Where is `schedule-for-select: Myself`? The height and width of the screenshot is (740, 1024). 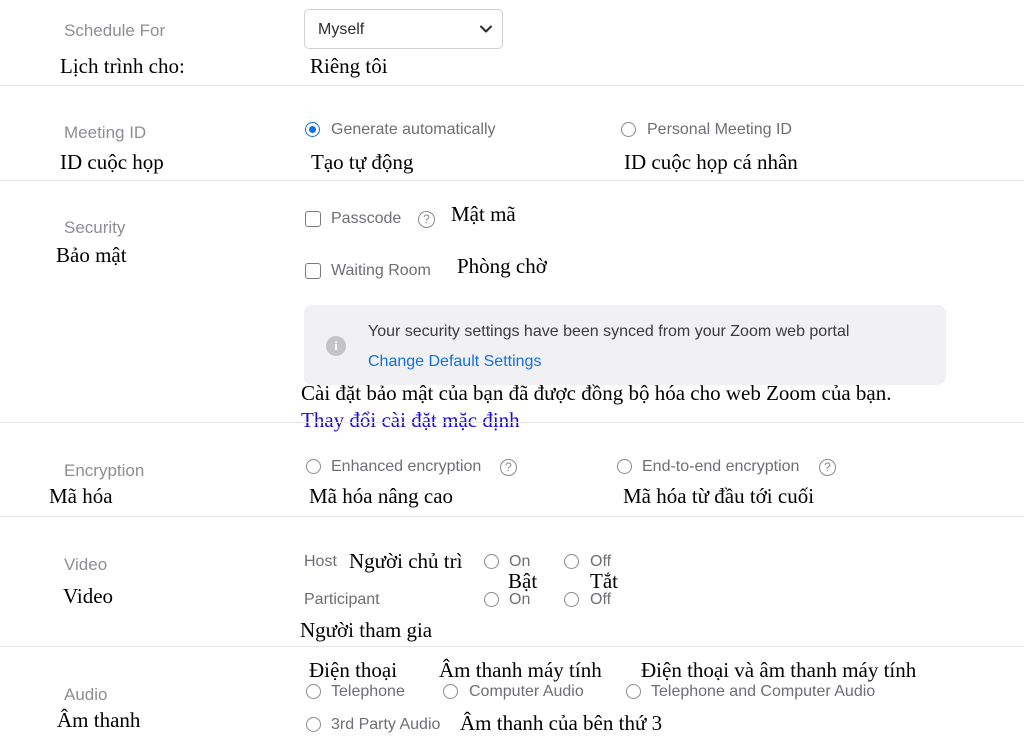 schedule-for-select: Myself is located at coordinates (403, 29).